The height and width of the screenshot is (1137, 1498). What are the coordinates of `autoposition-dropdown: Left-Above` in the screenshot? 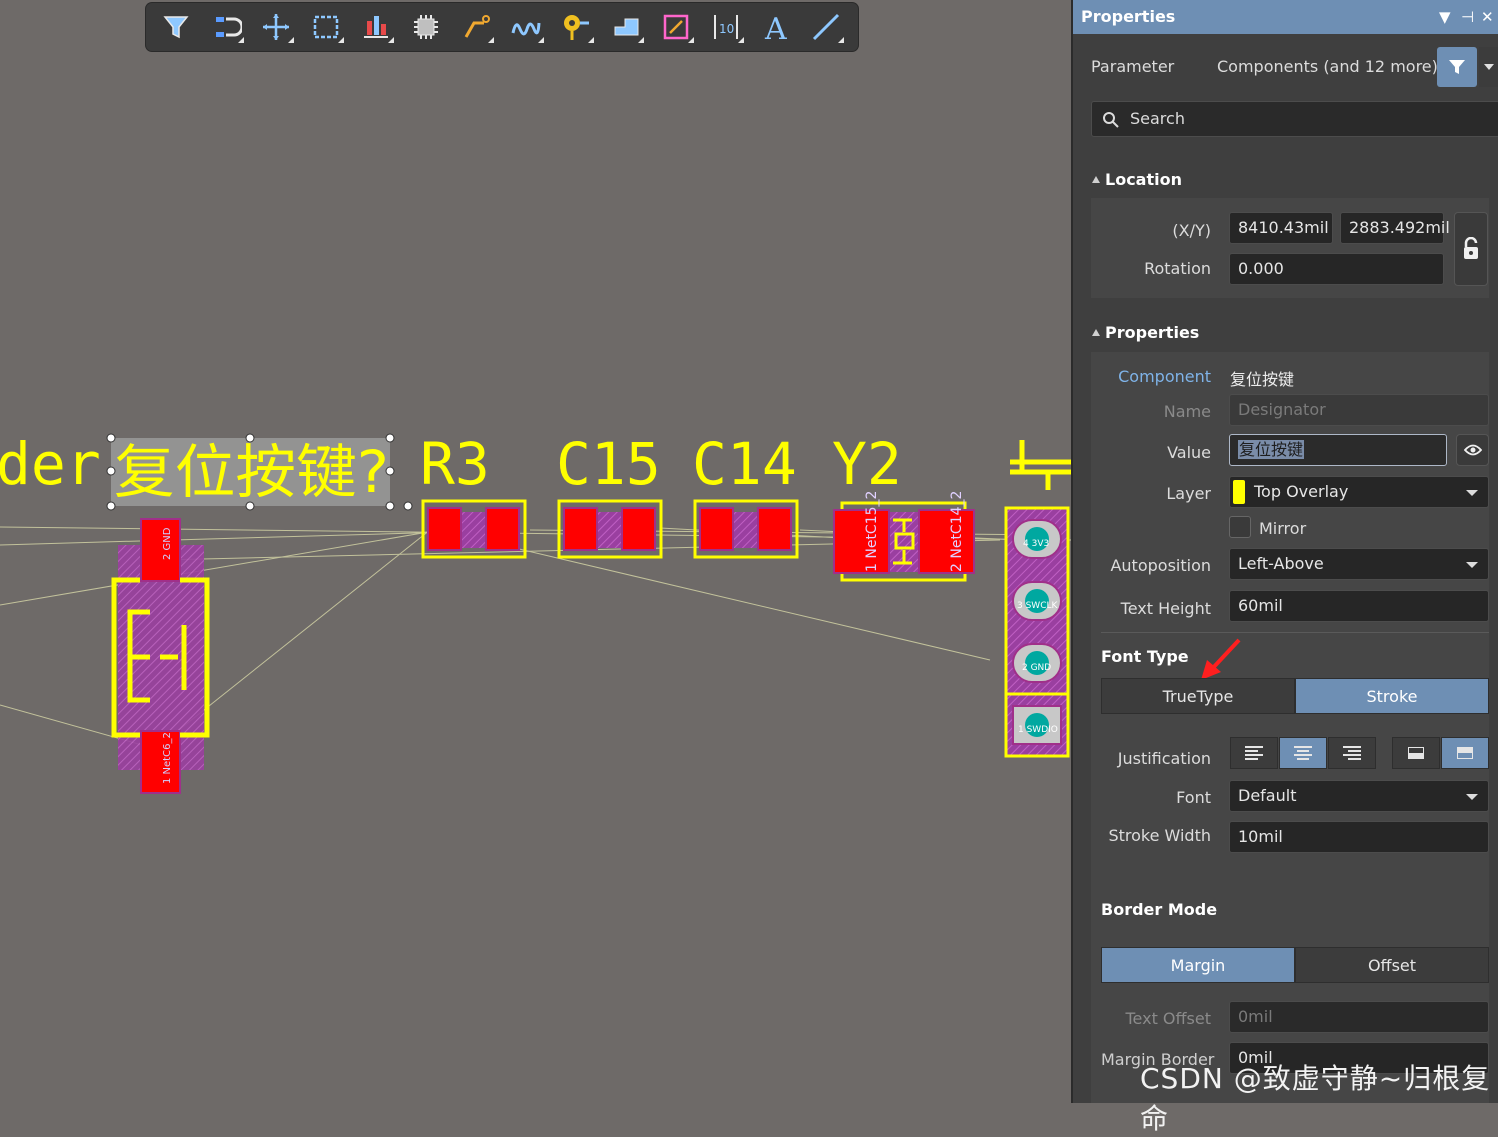 It's located at (1359, 564).